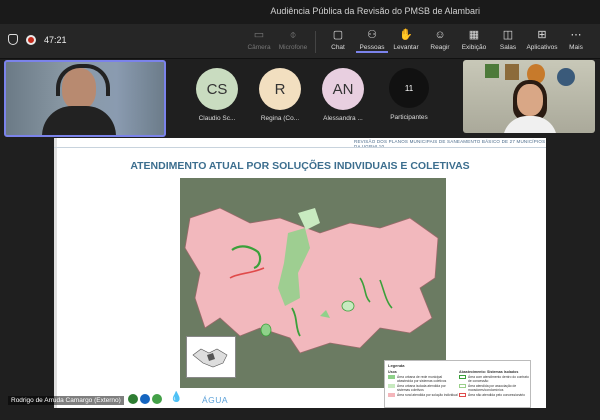 This screenshot has width=600, height=420. Describe the element at coordinates (85, 98) in the screenshot. I see `video-tile-active-speaker` at that location.